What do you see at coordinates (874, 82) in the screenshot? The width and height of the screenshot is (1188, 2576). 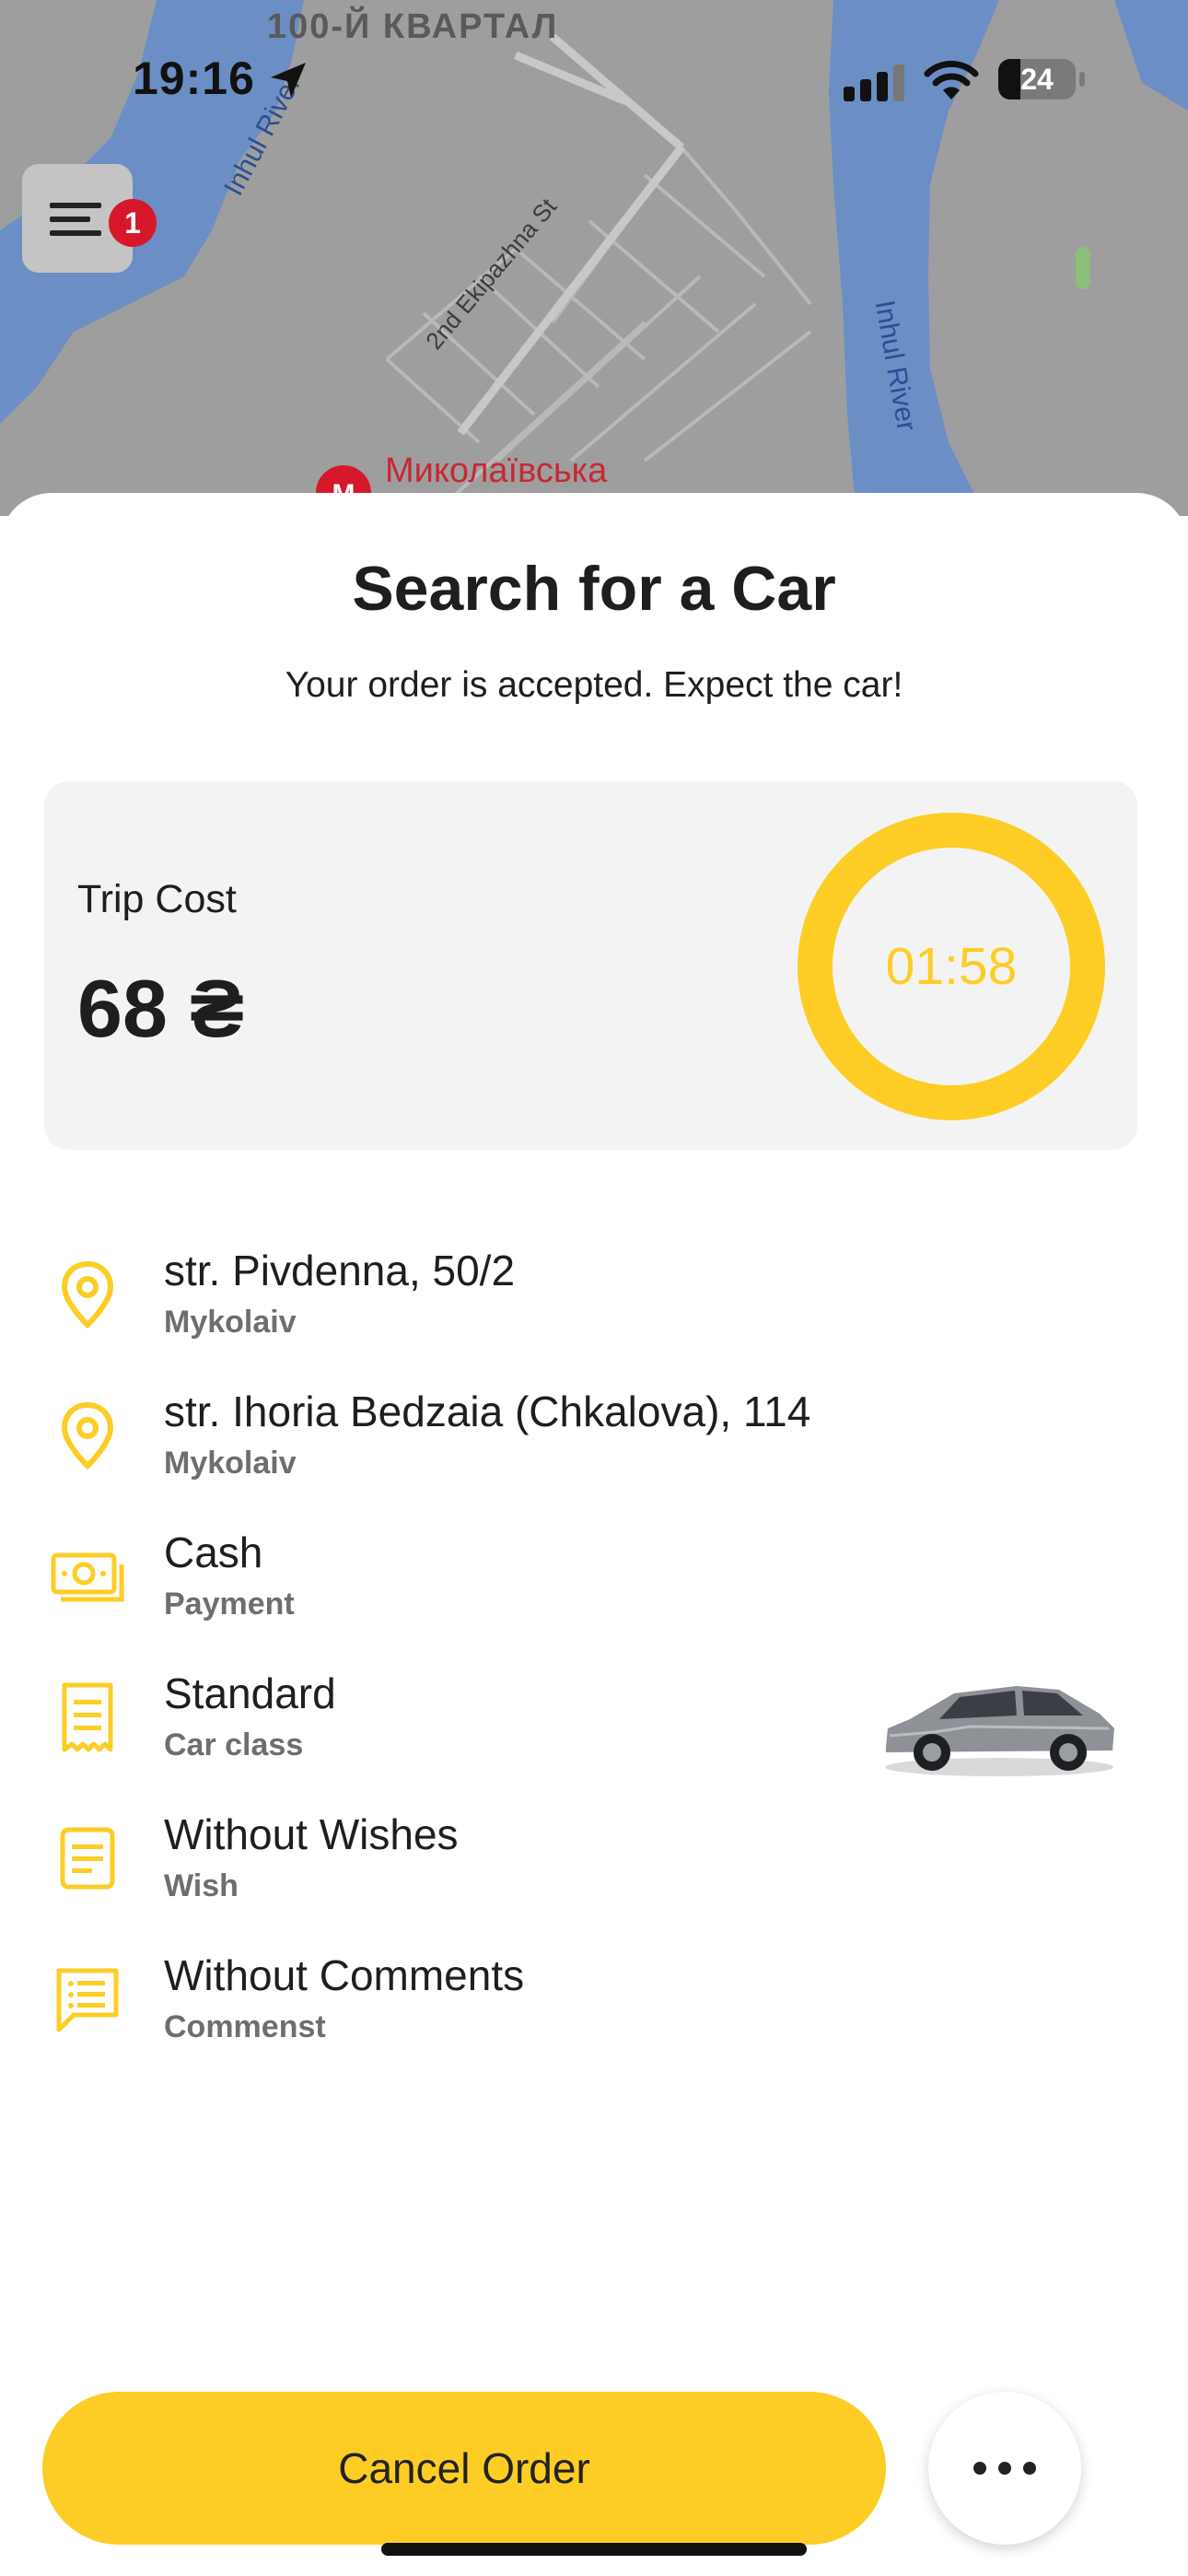 I see `cellular-signal-icon` at bounding box center [874, 82].